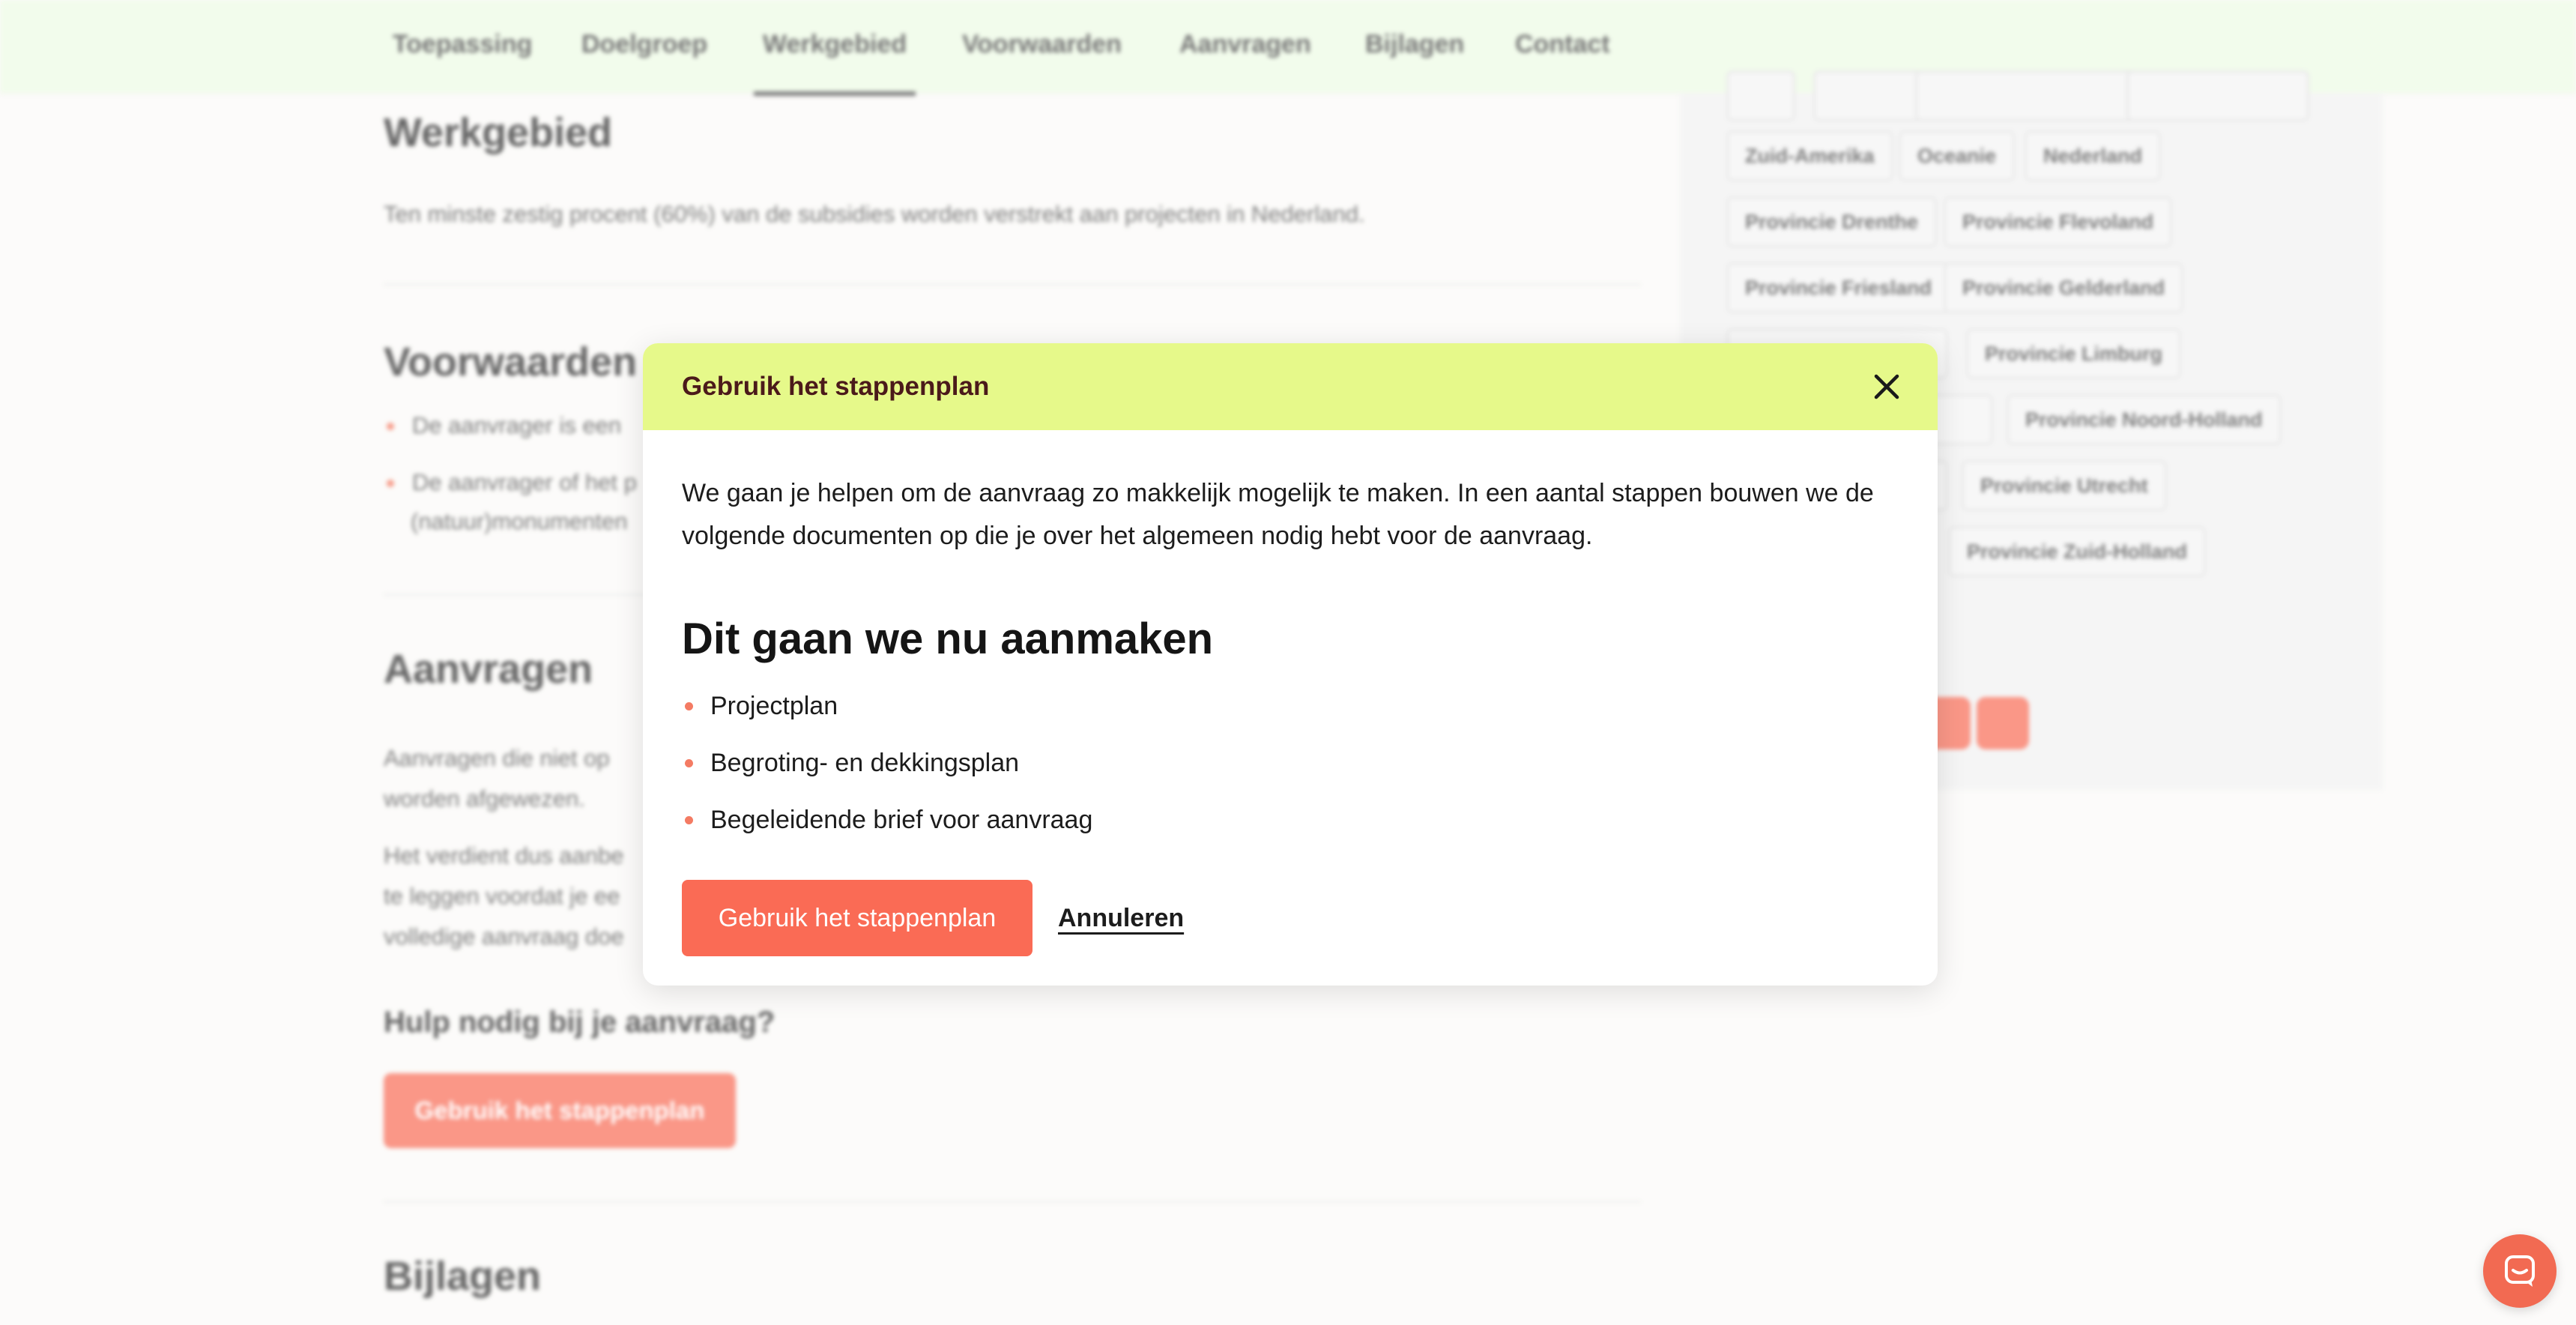 This screenshot has height=1325, width=2576. What do you see at coordinates (1290, 918) in the screenshot?
I see `modal-actions: Gebruik het stappenplan Annuleren` at bounding box center [1290, 918].